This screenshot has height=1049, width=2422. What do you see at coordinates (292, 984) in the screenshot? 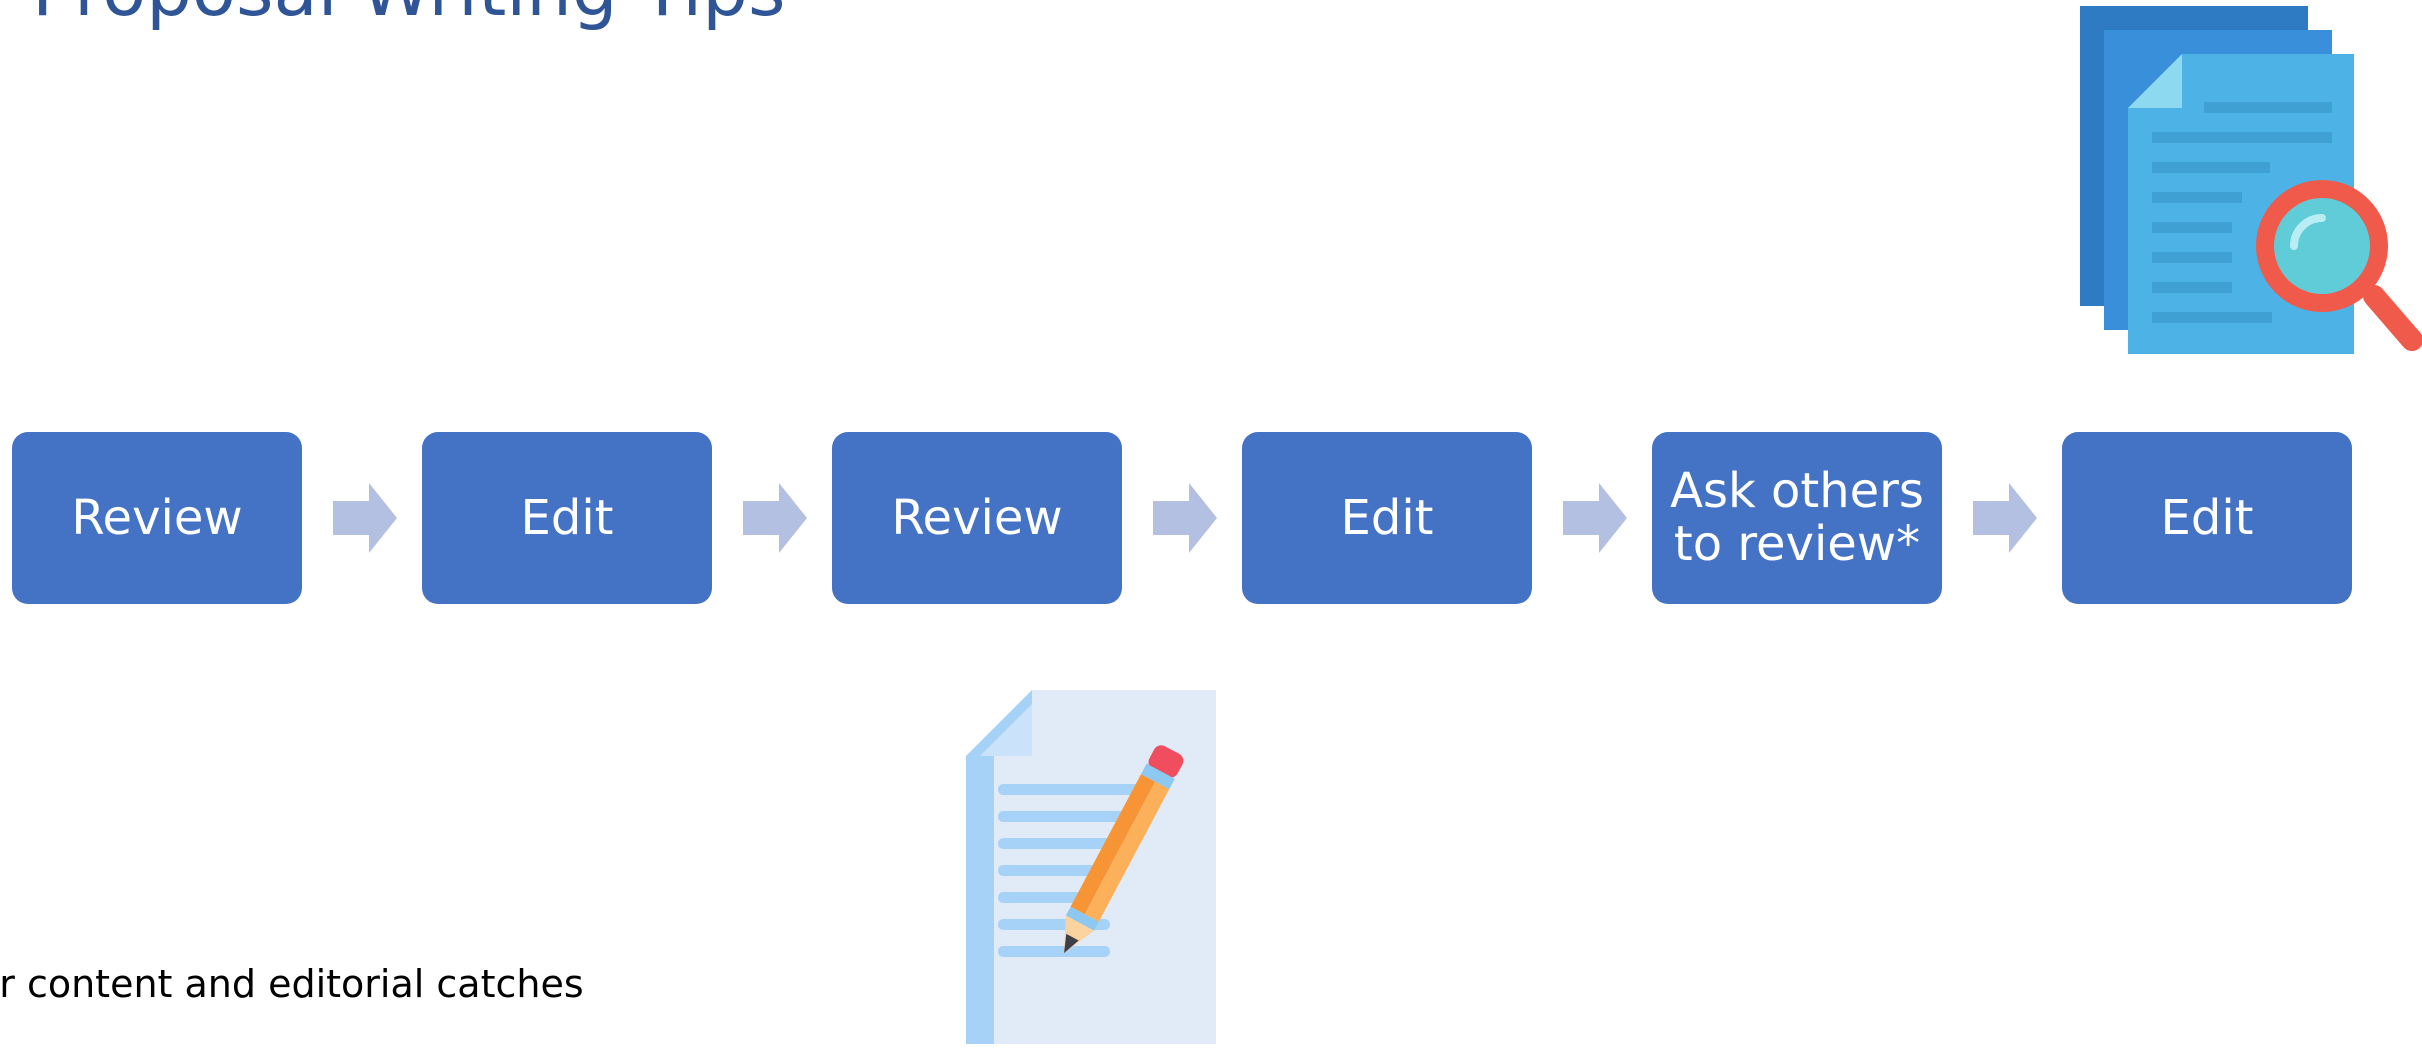
I see `footnote-text: or content and editorial catches` at bounding box center [292, 984].